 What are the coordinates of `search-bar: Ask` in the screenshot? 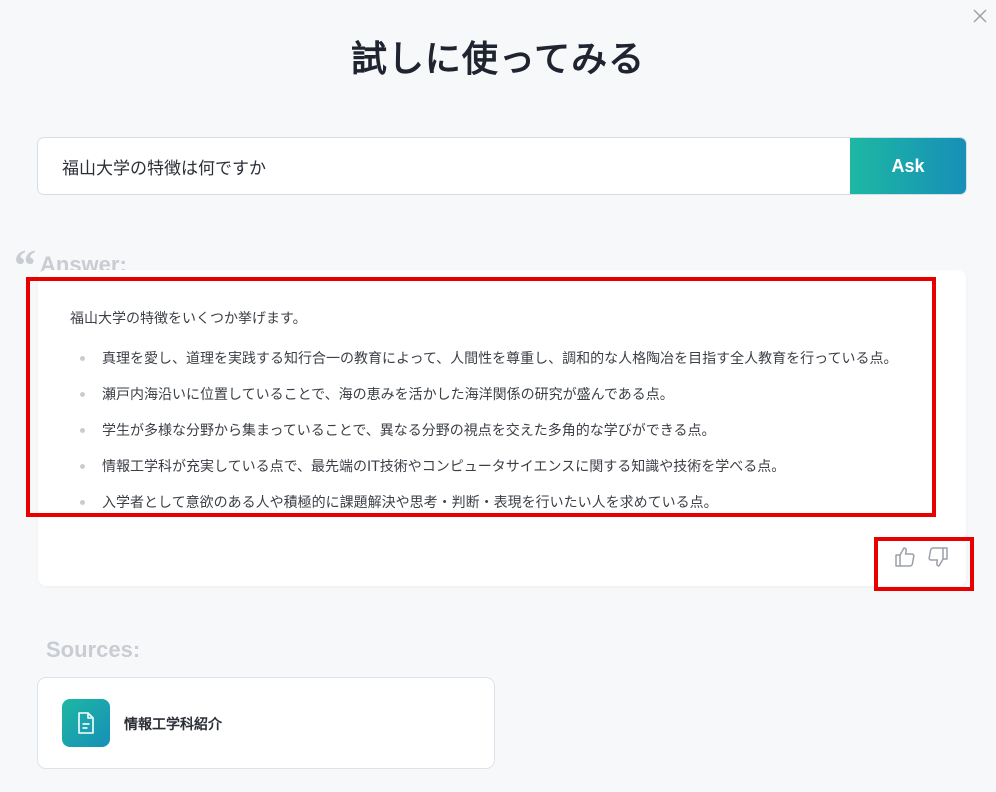 It's located at (502, 166).